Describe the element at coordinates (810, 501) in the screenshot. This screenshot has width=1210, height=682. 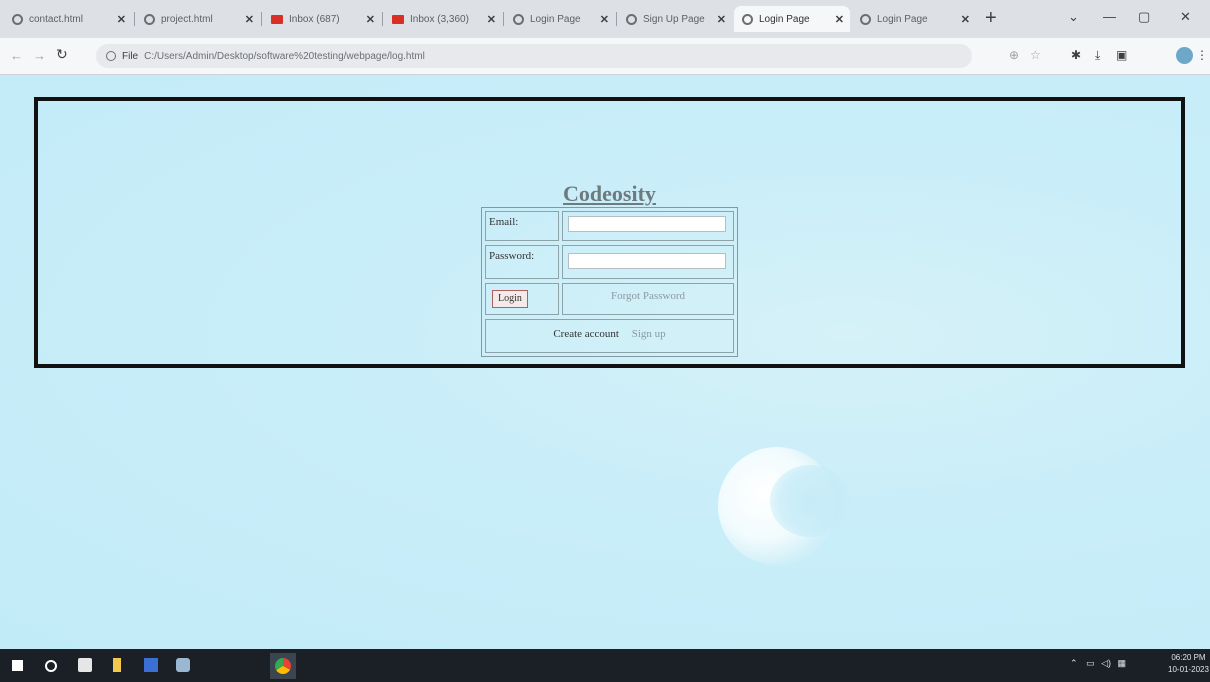
I see `background-moon-shadow` at that location.